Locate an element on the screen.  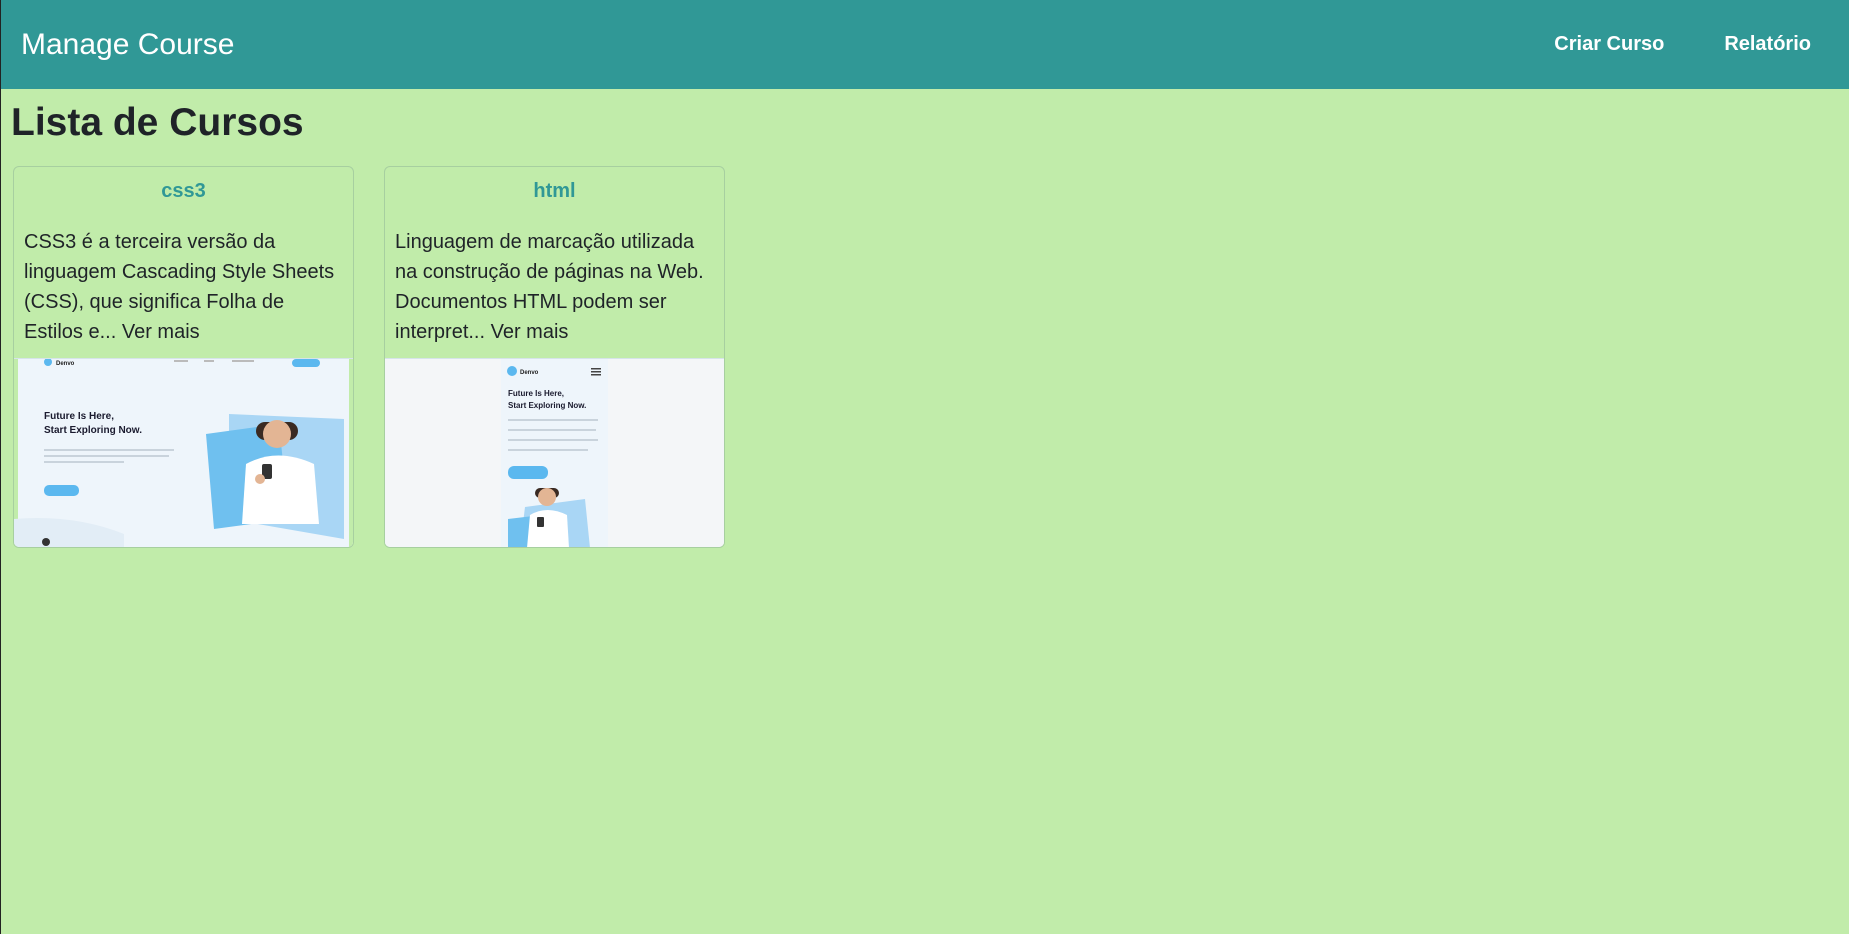
course-title: html is located at coordinates (554, 191).